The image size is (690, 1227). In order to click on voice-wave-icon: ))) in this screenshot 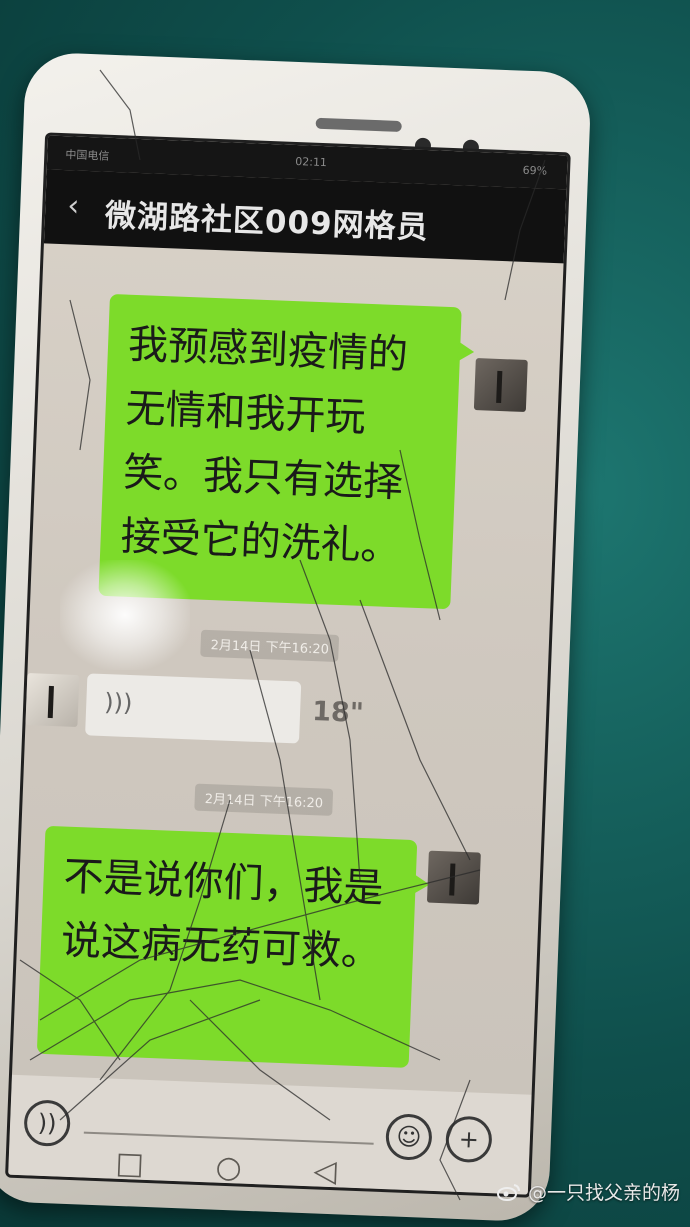, I will do `click(118, 703)`.